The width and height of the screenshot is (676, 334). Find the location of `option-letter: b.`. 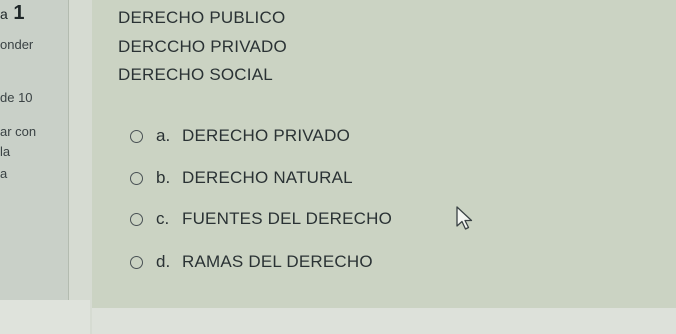

option-letter: b. is located at coordinates (163, 177).